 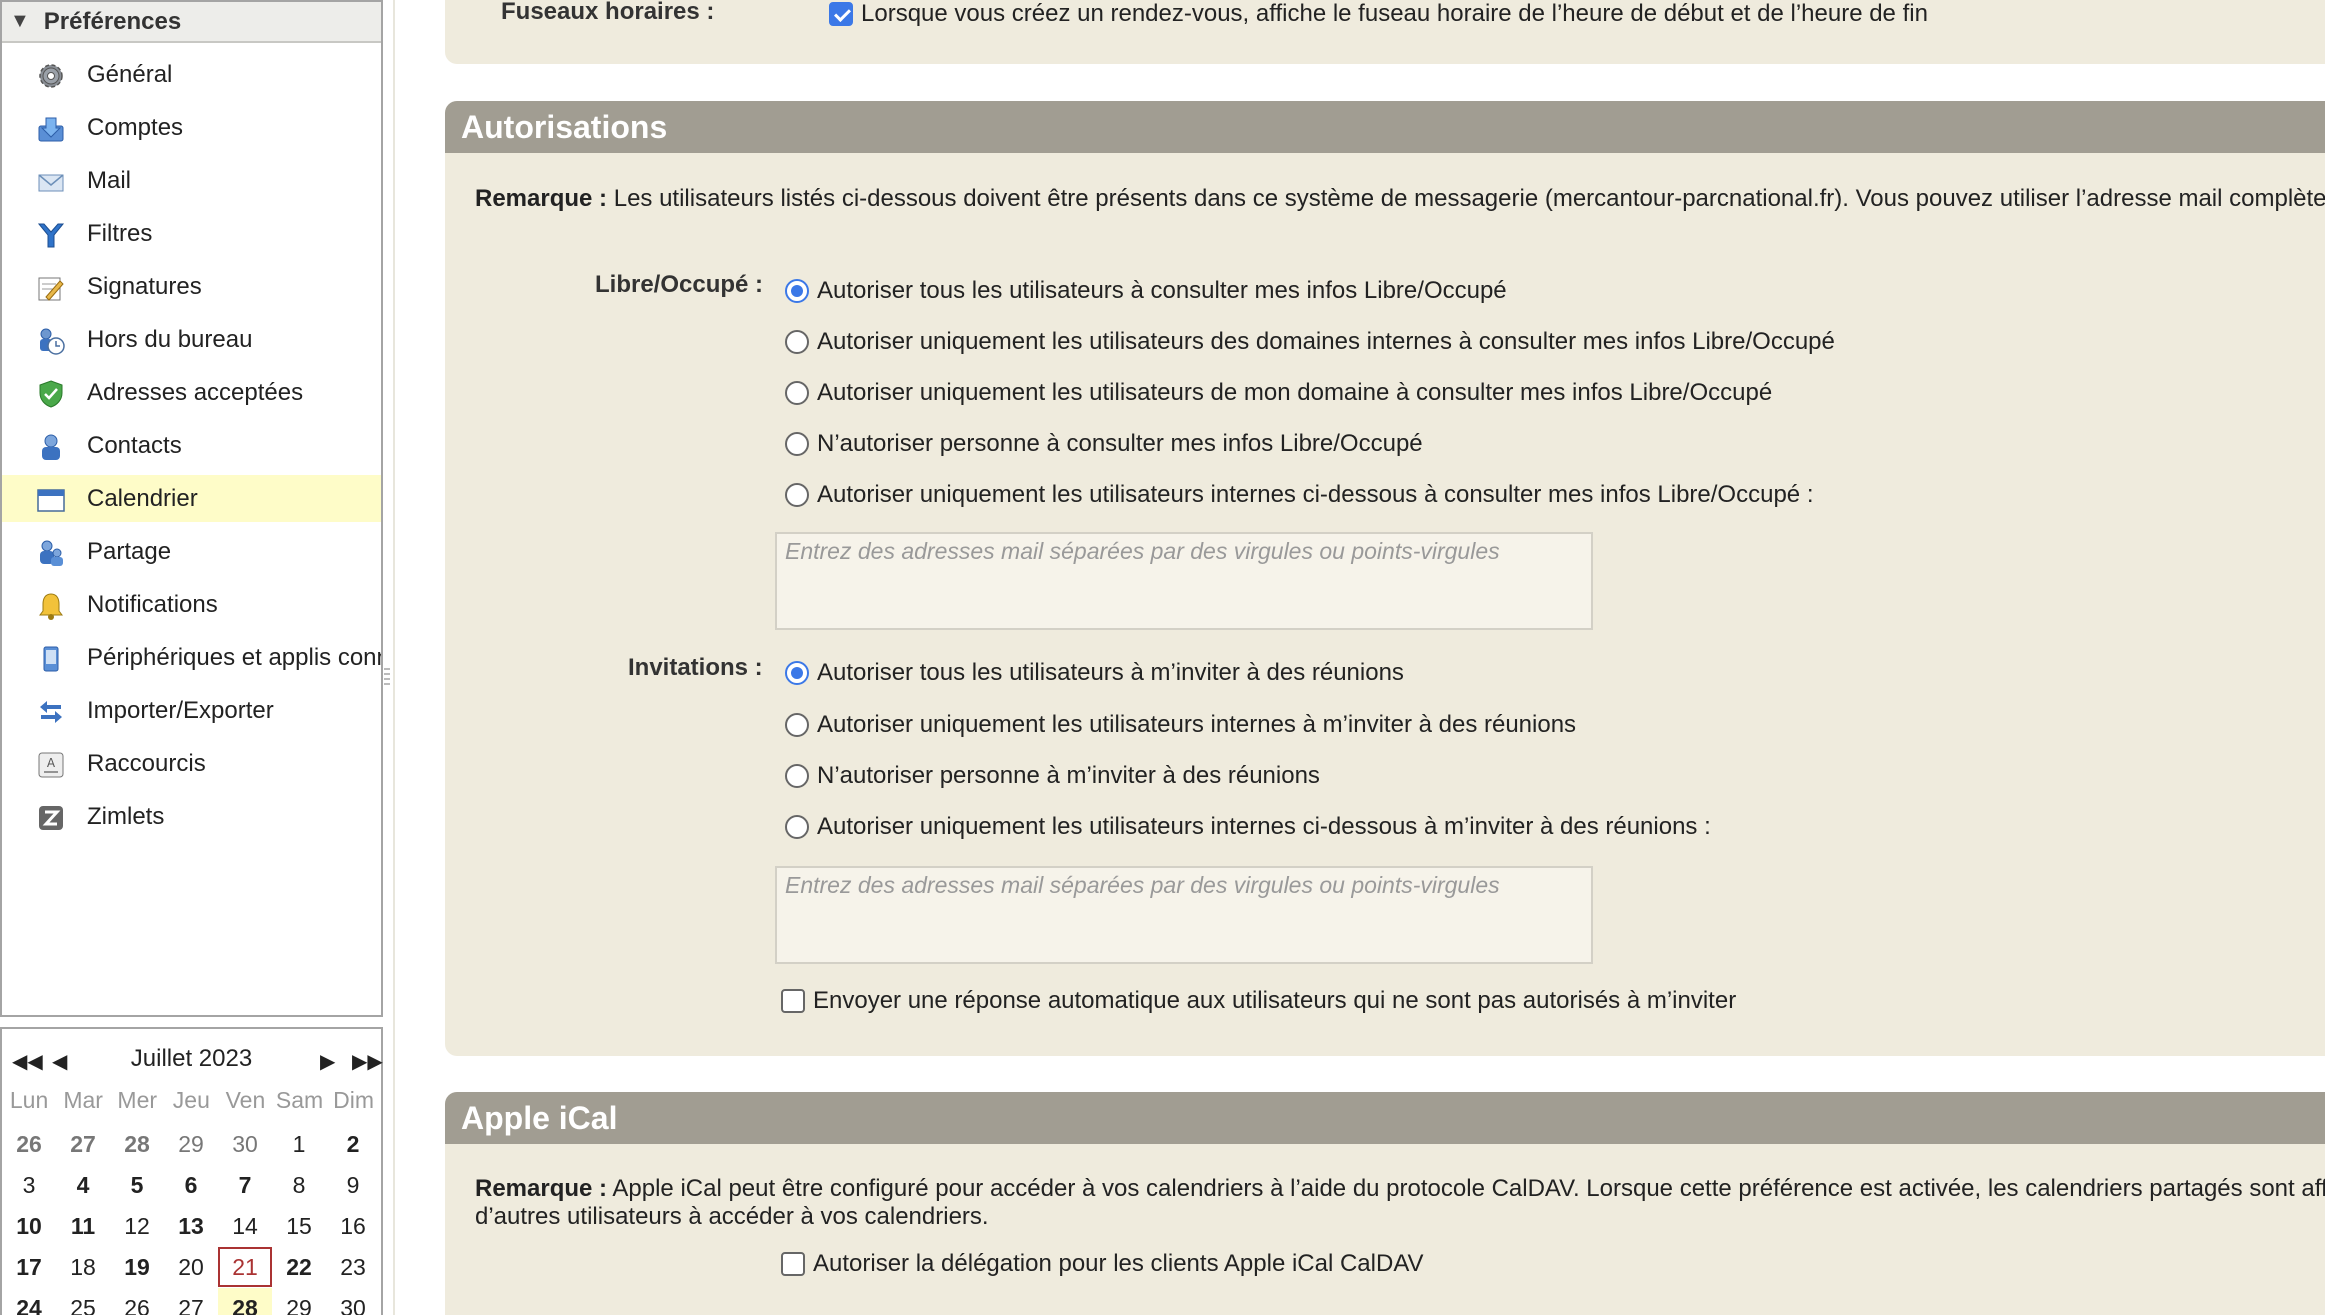 What do you see at coordinates (83, 1267) in the screenshot?
I see `calendar-day: 18` at bounding box center [83, 1267].